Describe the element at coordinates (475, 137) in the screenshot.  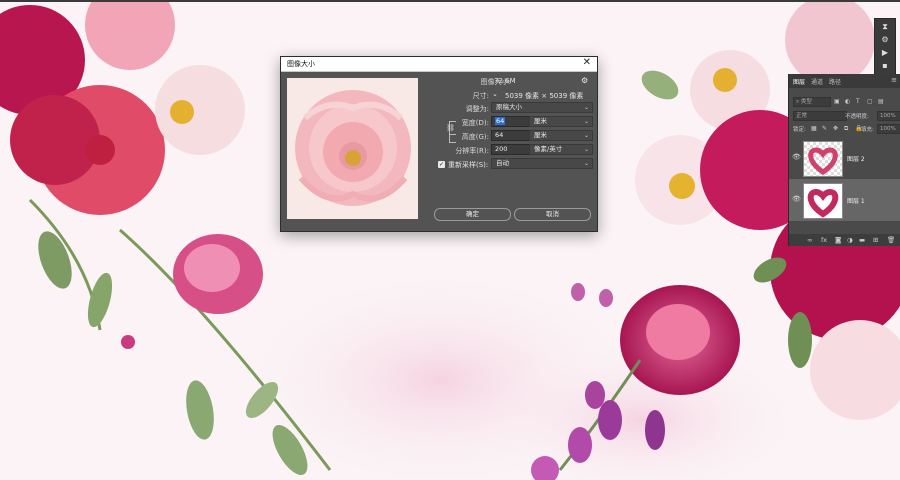
I see `height-label: 高度(G):` at that location.